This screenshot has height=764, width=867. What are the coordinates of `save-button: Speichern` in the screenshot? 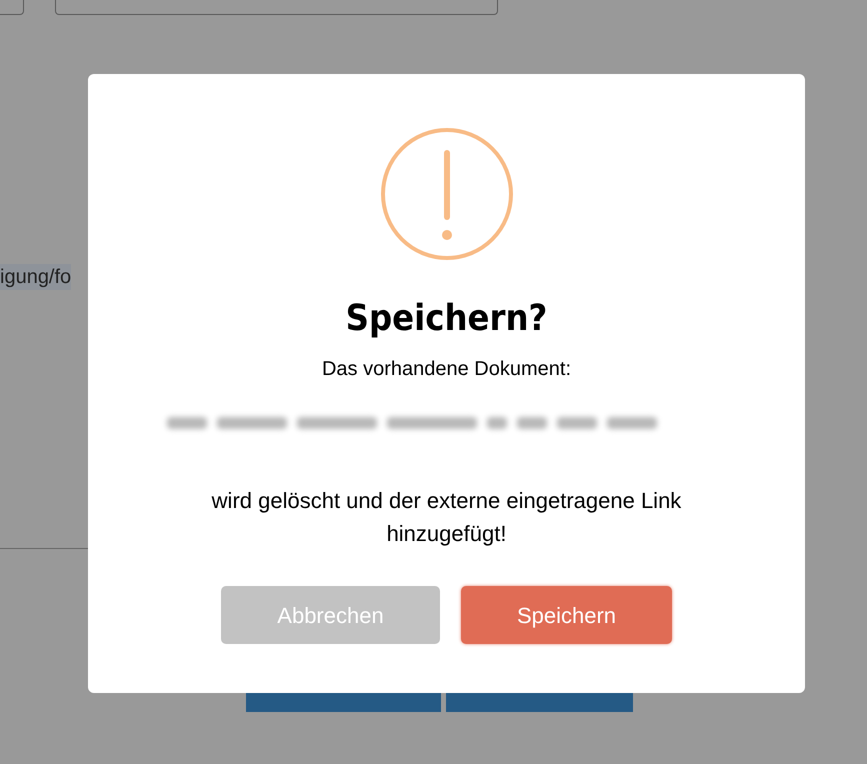 It's located at (566, 615).